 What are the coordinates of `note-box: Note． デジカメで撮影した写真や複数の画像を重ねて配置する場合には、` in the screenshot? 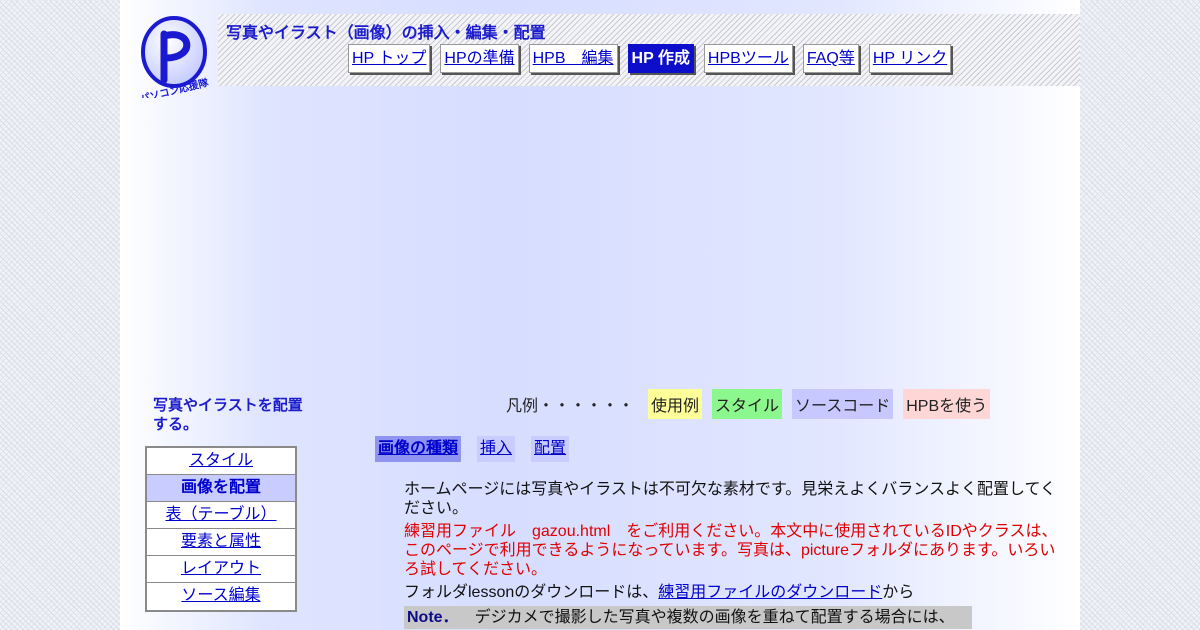 It's located at (688, 617).